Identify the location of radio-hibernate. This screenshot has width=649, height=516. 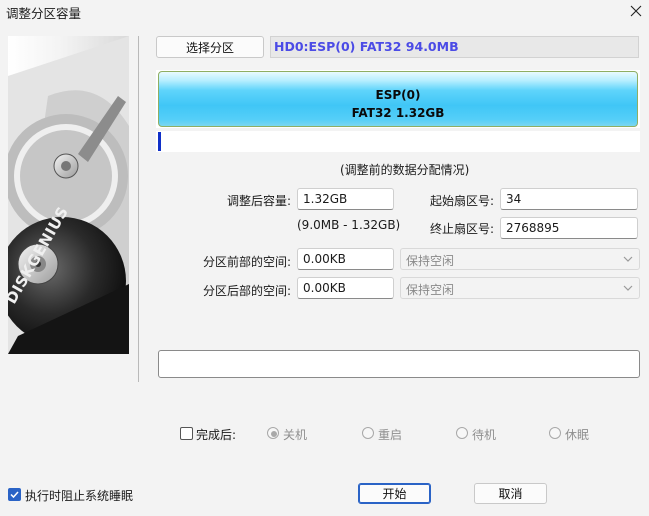
(555, 433).